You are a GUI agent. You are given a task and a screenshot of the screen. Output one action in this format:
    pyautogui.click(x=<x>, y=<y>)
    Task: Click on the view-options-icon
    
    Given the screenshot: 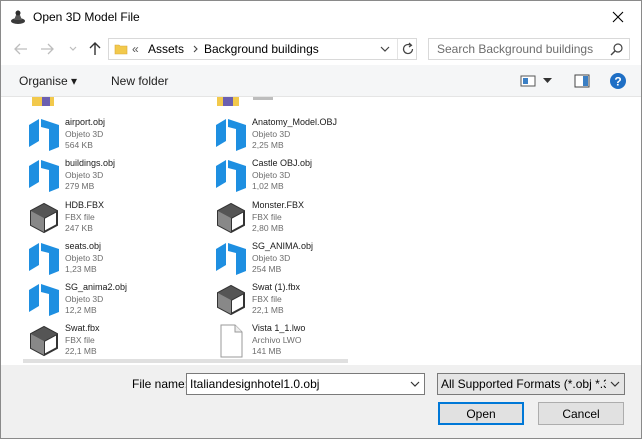 What is the action you would take?
    pyautogui.click(x=528, y=81)
    